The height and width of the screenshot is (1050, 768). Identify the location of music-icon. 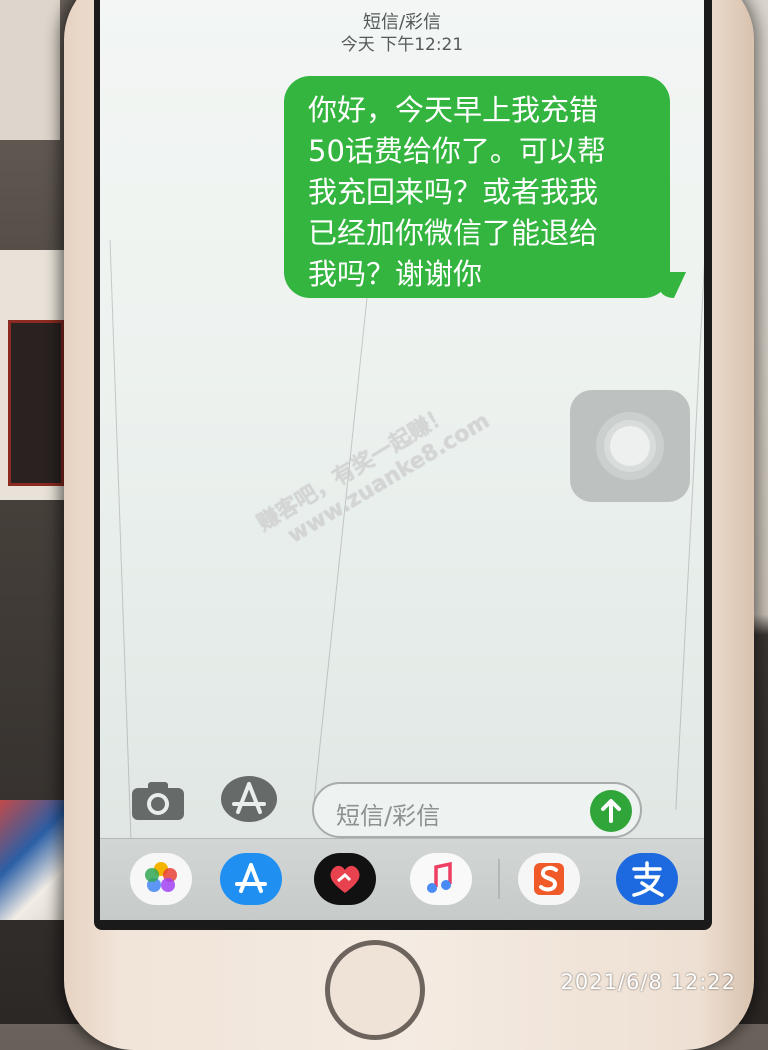
(439, 877).